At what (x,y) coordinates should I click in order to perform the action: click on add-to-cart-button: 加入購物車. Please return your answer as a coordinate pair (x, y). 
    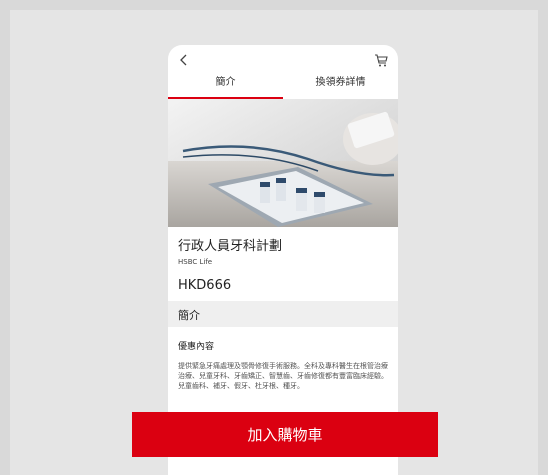
    Looking at the image, I should click on (285, 434).